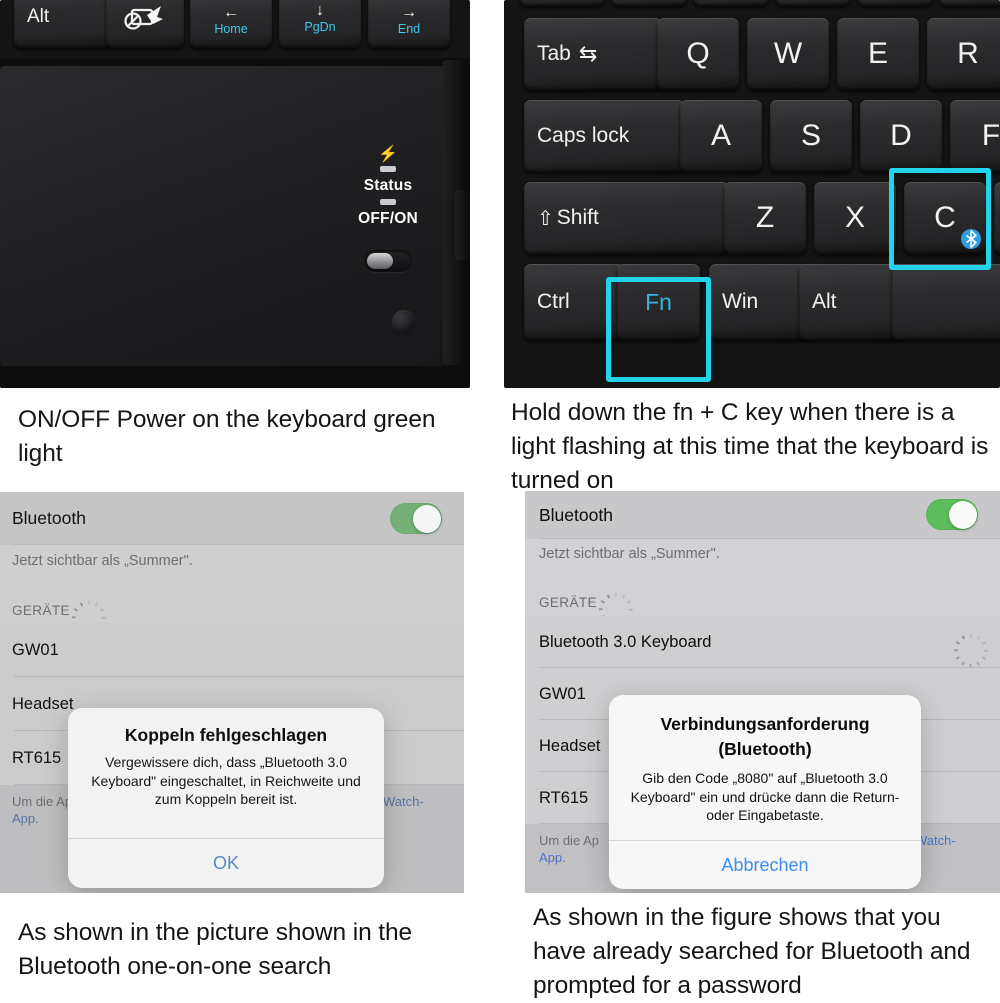 Image resolution: width=1000 pixels, height=1003 pixels. What do you see at coordinates (545, 218) in the screenshot?
I see `shift-arrow-icon: ⇧` at bounding box center [545, 218].